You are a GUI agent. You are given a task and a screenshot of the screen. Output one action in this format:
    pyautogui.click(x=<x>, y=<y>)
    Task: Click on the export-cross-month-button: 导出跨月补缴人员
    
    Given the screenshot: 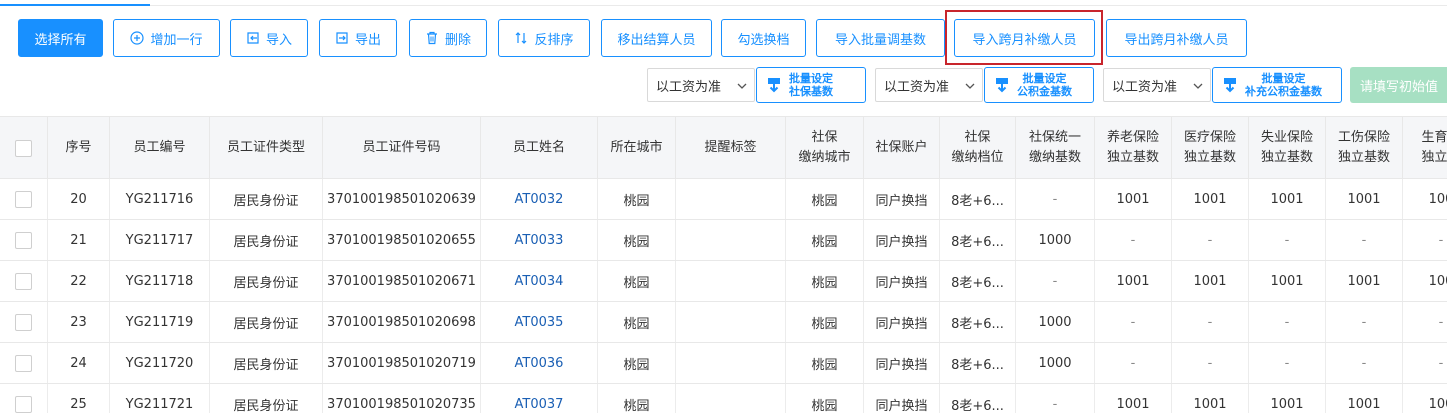 What is the action you would take?
    pyautogui.click(x=1176, y=38)
    